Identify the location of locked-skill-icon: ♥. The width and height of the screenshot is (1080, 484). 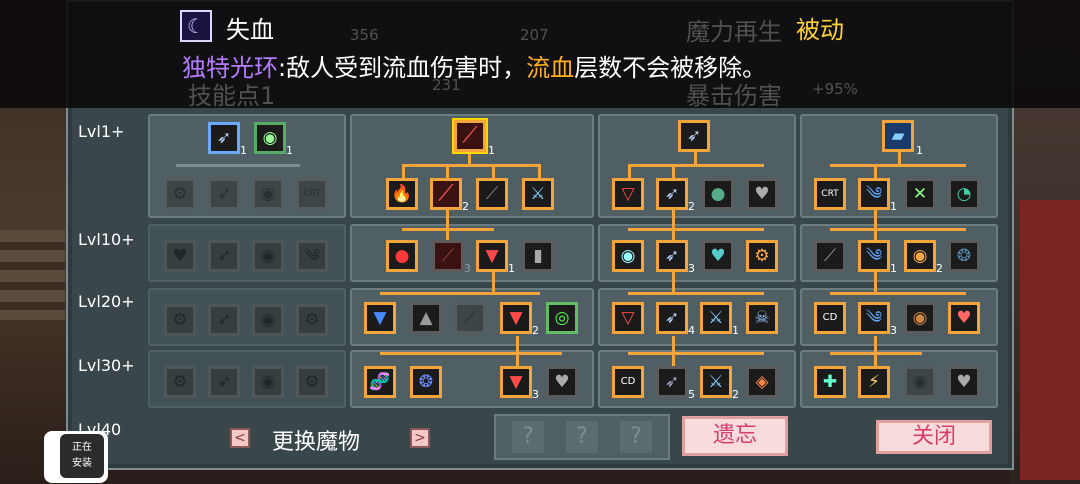
(180, 256).